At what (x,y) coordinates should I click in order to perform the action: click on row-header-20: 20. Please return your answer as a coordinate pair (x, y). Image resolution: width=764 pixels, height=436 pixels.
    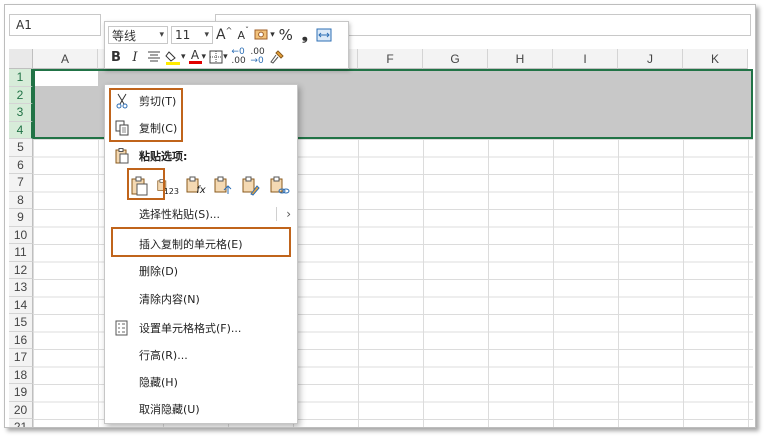
    Looking at the image, I should click on (21, 410).